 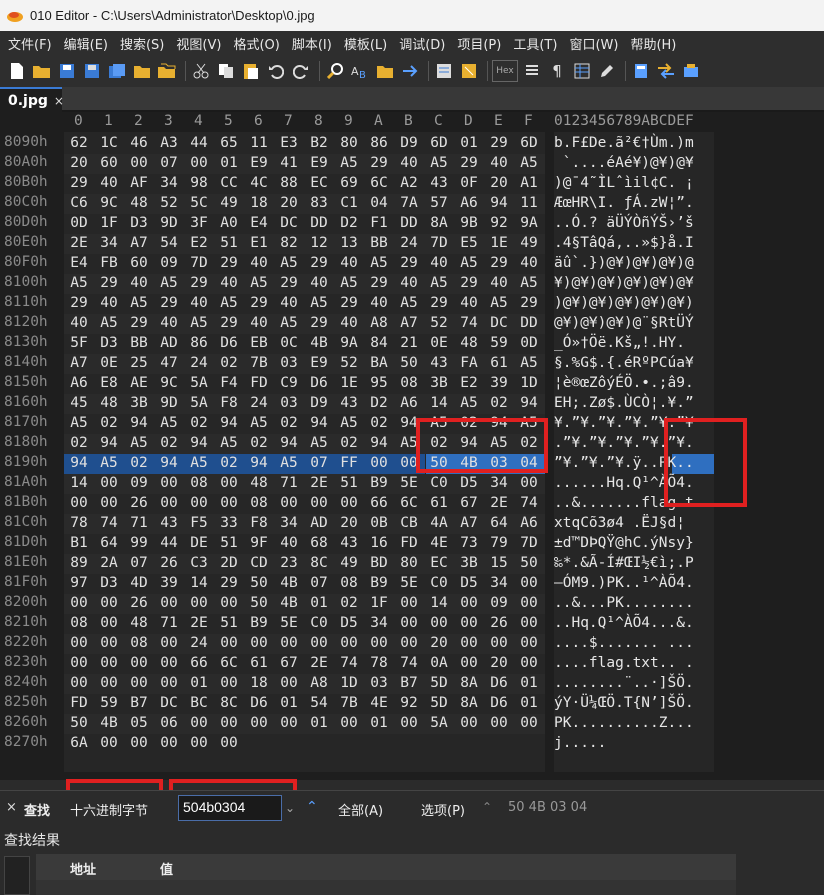 What do you see at coordinates (169, 163) in the screenshot?
I see `hex-byte: 07` at bounding box center [169, 163].